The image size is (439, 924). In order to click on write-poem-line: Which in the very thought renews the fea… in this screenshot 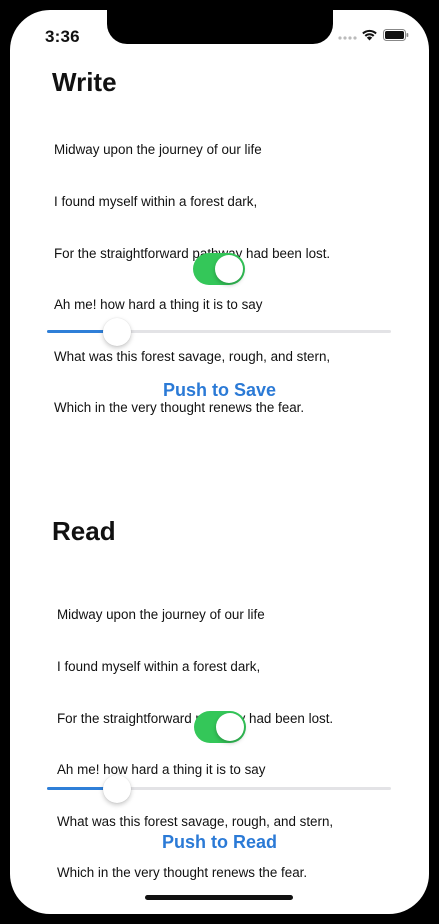, I will do `click(179, 408)`.